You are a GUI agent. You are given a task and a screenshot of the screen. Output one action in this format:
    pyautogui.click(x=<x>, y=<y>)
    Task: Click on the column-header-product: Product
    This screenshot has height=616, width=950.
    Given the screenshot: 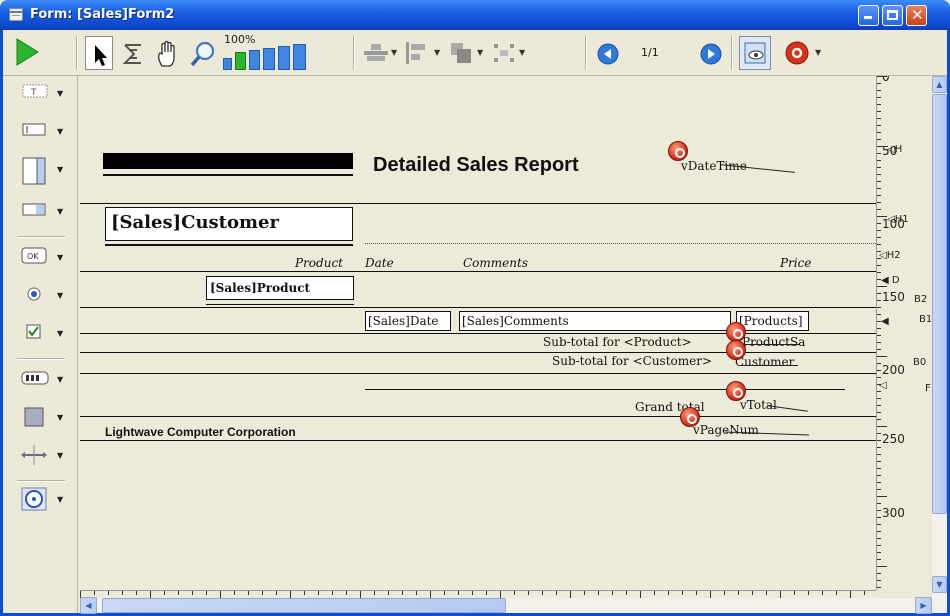 What is the action you would take?
    pyautogui.click(x=319, y=263)
    